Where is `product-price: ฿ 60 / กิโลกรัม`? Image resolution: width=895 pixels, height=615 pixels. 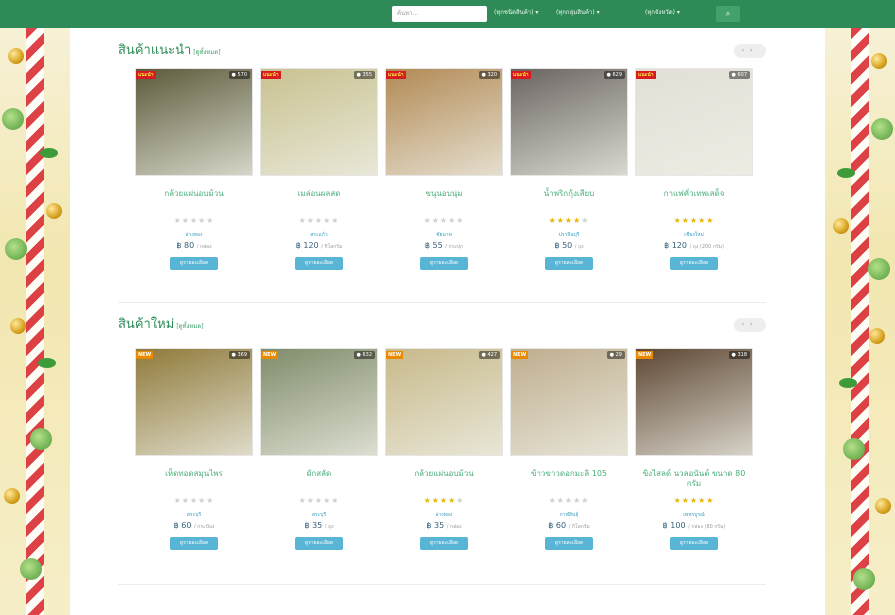 product-price: ฿ 60 / กิโลกรัม is located at coordinates (569, 525).